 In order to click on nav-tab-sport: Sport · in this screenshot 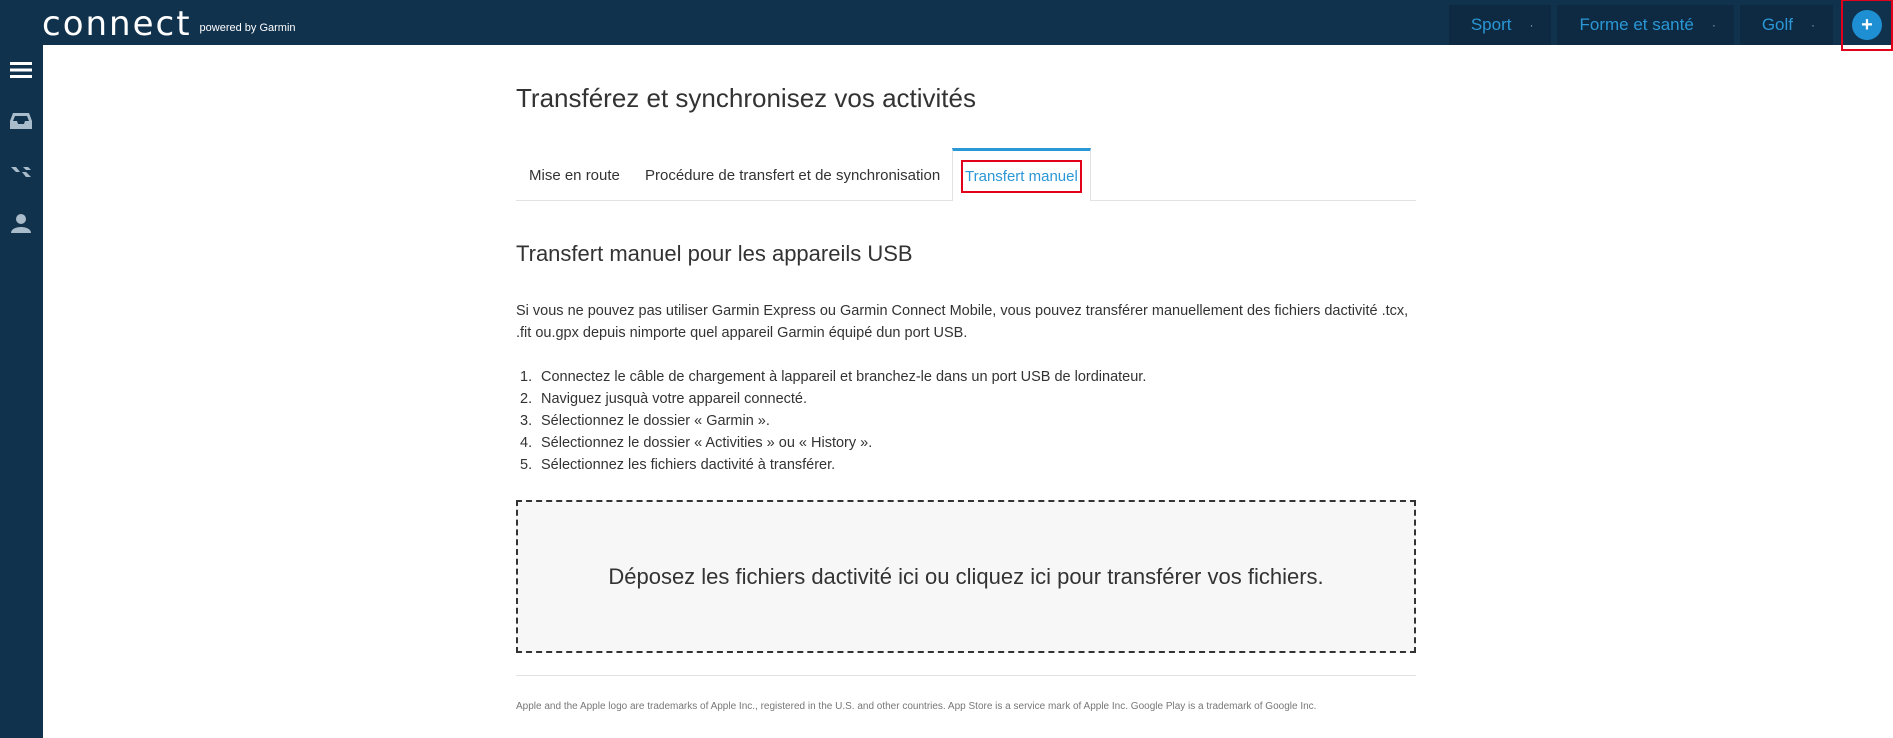, I will do `click(1500, 25)`.